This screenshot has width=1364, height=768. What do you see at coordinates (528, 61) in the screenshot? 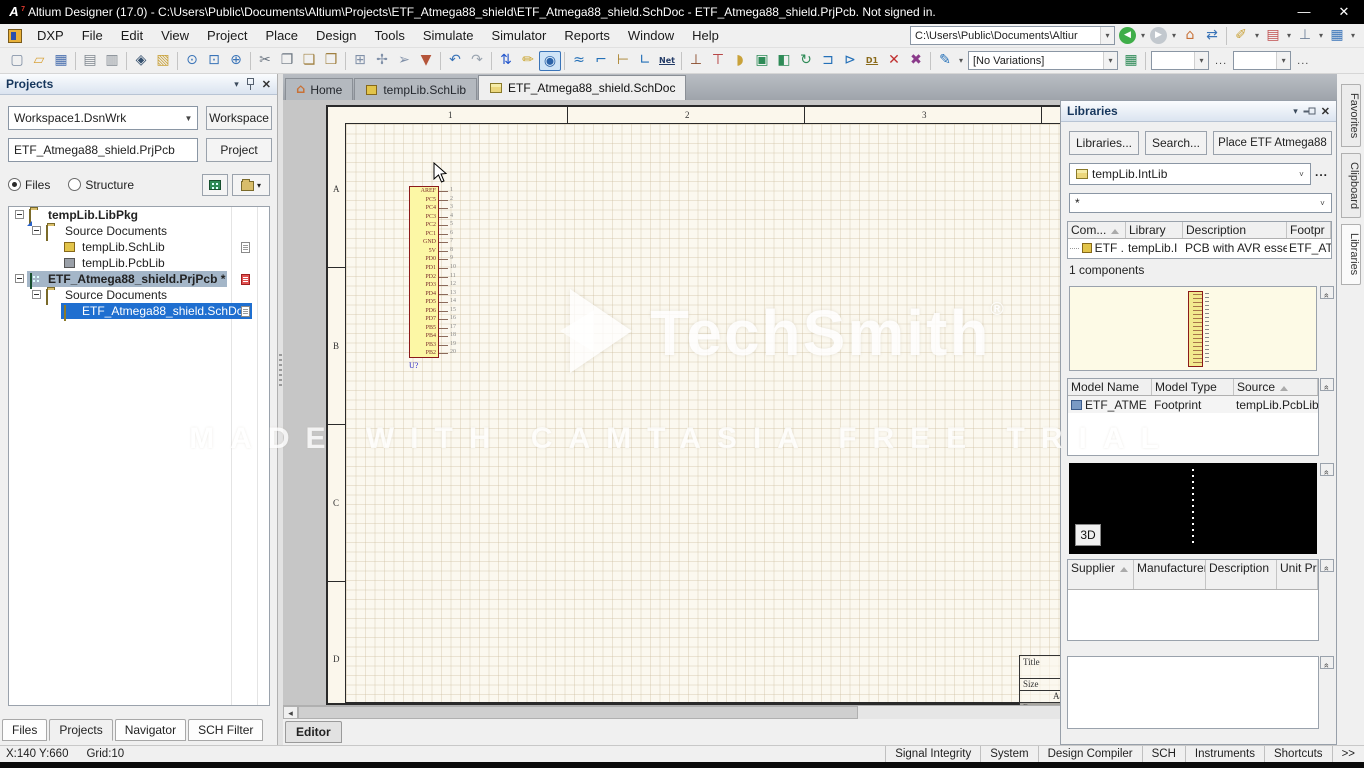
I see `highlight-pen-icon: ✏` at bounding box center [528, 61].